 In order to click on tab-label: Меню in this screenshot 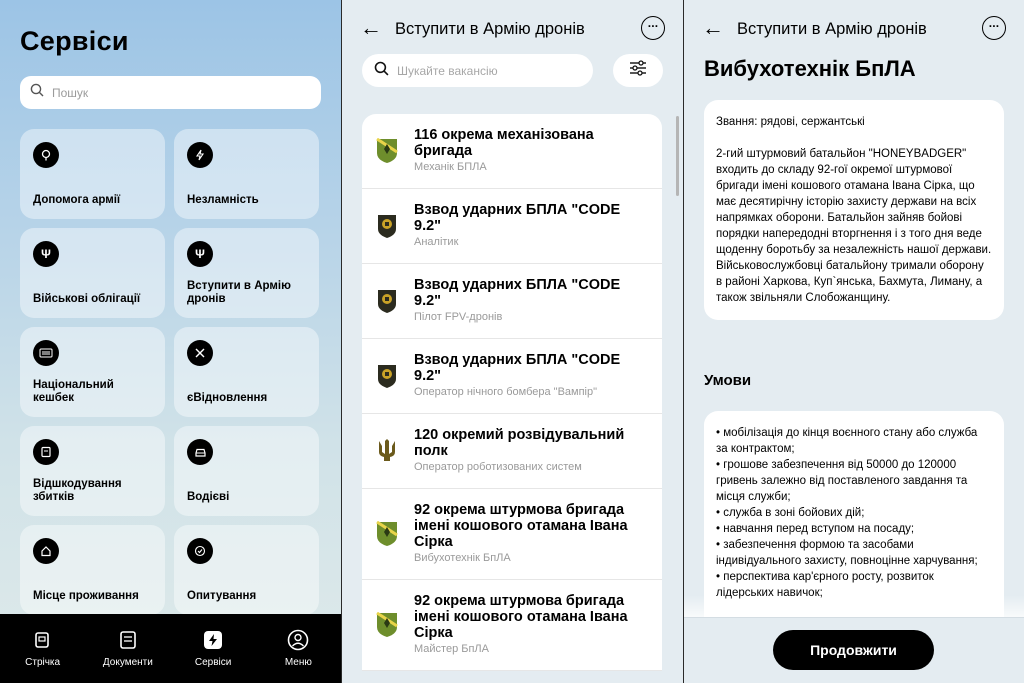, I will do `click(298, 662)`.